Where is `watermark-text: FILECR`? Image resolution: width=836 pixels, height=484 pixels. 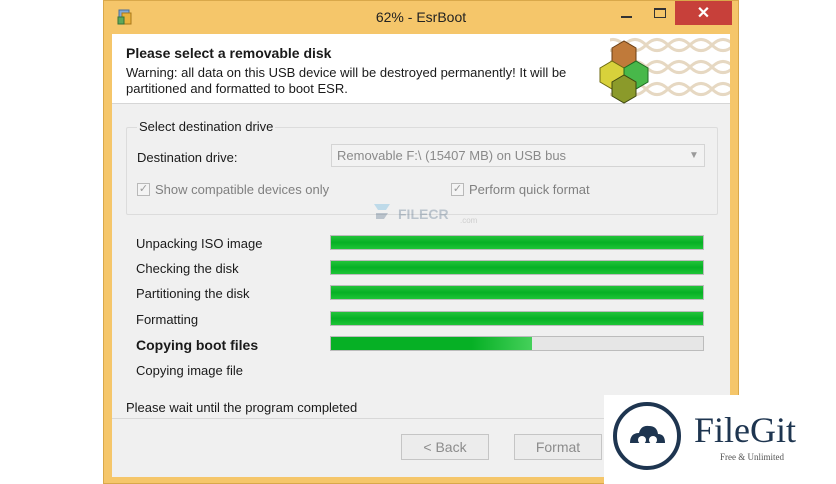
watermark-text: FILECR is located at coordinates (423, 214).